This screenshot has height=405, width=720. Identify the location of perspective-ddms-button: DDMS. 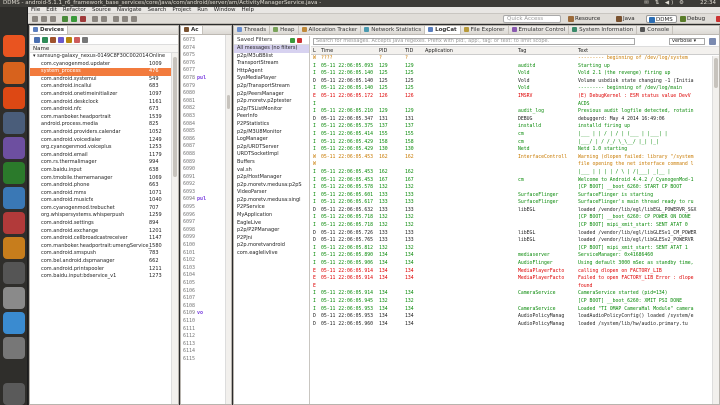
(661, 19).